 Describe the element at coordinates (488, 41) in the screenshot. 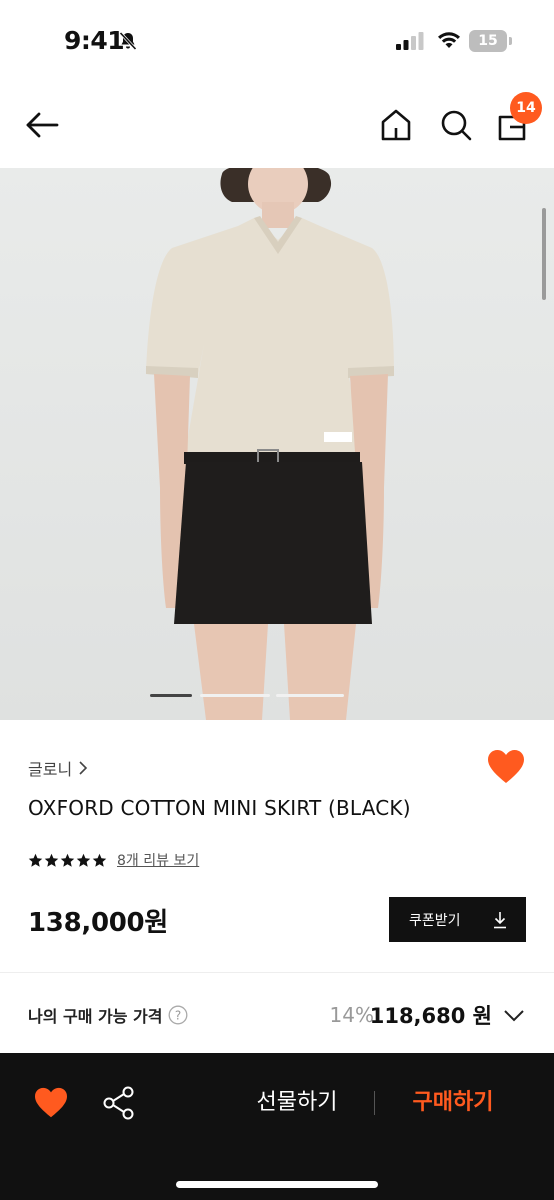

I see `battery-indicator: 15` at that location.